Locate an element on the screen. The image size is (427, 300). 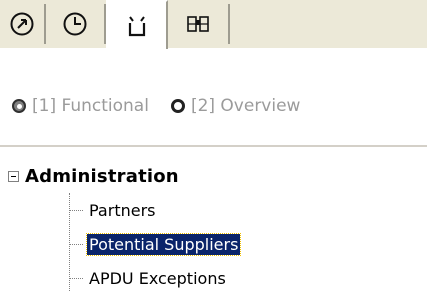
radio-unselected-icon is located at coordinates (177, 106).